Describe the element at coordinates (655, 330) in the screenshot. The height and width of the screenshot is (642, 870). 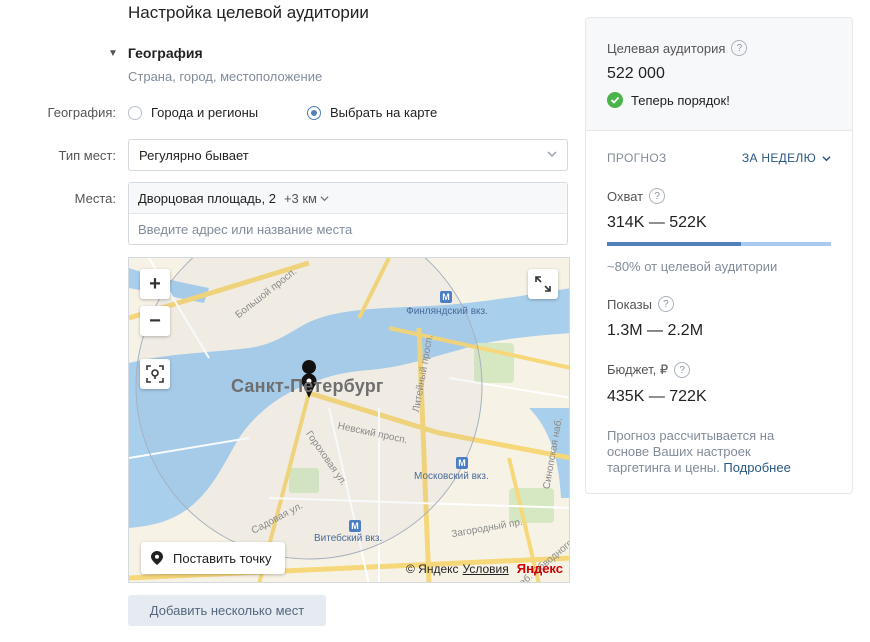
I see `impressions-value: 1.3M — 2.2M` at that location.